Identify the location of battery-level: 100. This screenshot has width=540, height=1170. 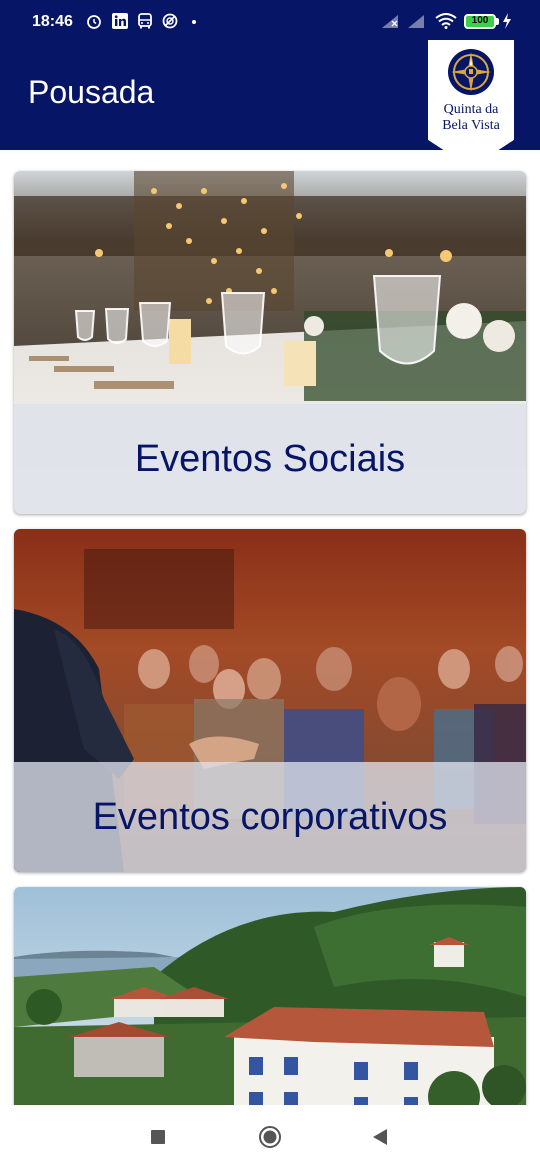
(480, 20).